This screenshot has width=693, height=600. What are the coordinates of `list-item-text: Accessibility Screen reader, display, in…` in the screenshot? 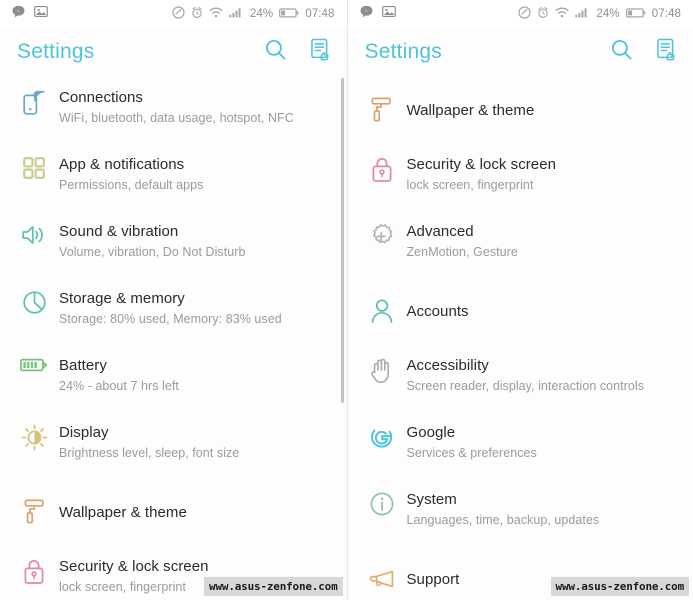 It's located at (523, 375).